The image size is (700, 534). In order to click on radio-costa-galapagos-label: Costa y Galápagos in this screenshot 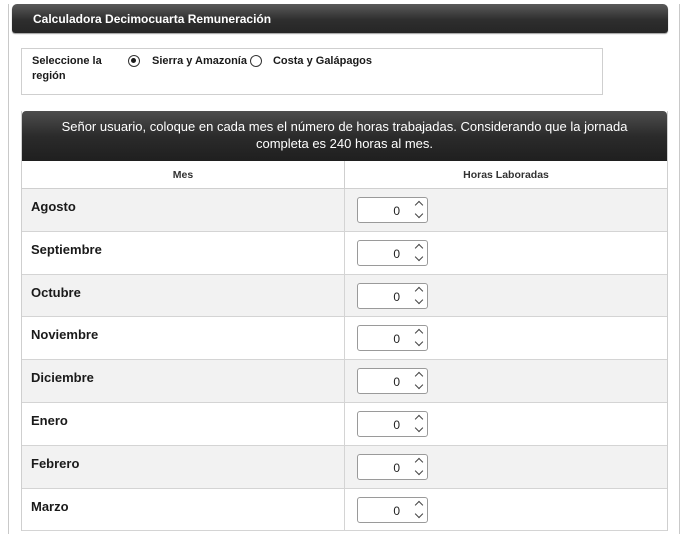, I will do `click(322, 61)`.